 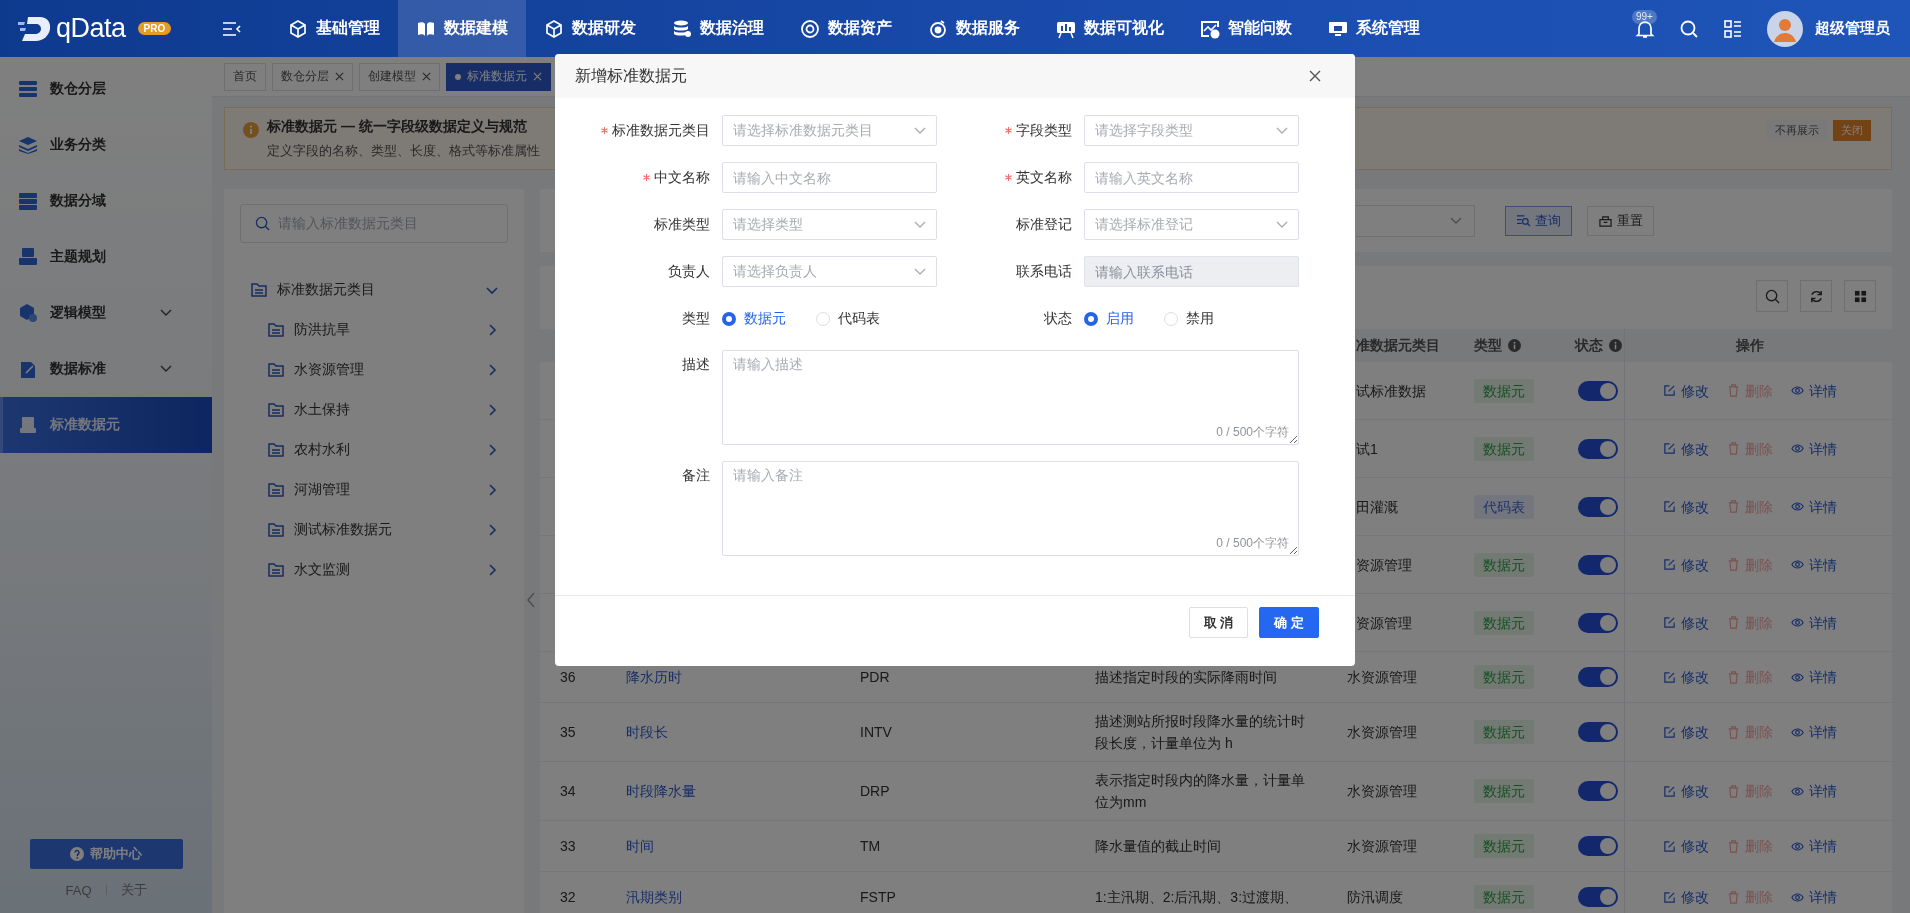 I want to click on filter-button: 重置, so click(x=1620, y=220).